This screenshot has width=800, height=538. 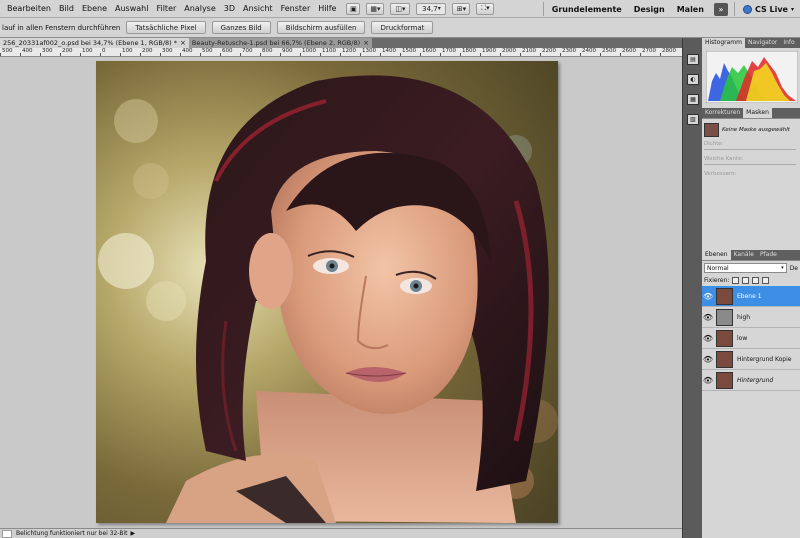 I want to click on ruler-label: 1500, so click(x=409, y=51).